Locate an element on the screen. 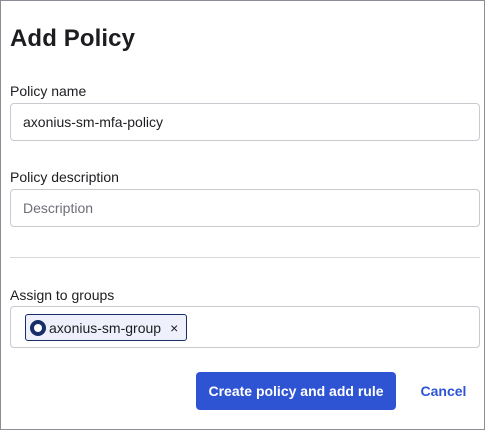  group-icon is located at coordinates (38, 327).